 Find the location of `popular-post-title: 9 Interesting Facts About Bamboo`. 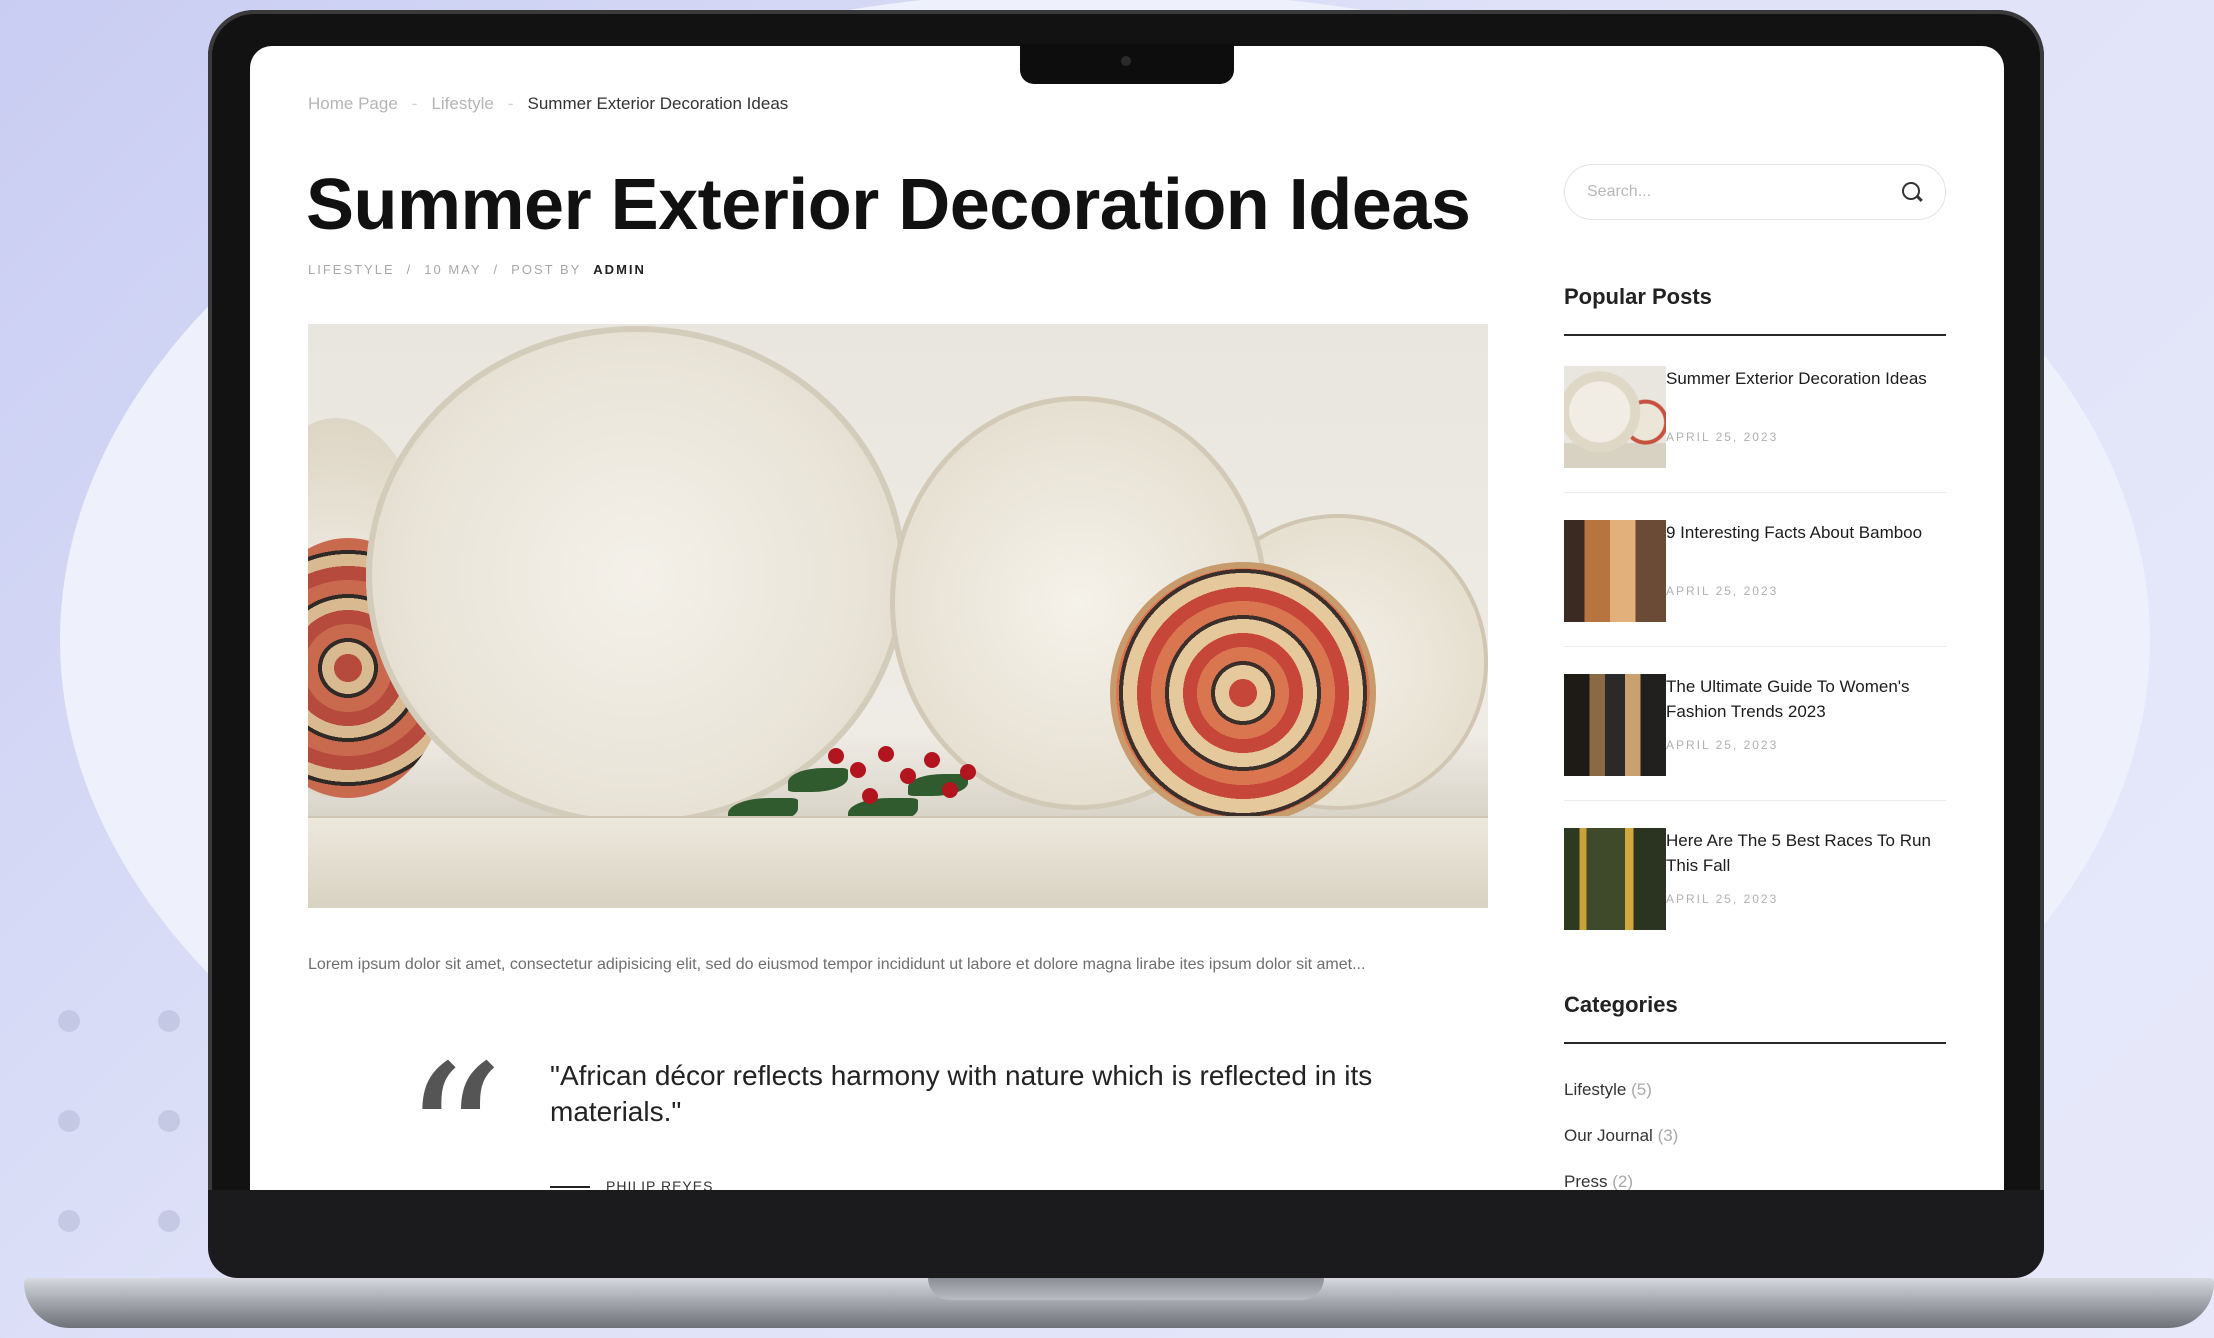

popular-post-title: 9 Interesting Facts About Bamboo is located at coordinates (1806, 532).